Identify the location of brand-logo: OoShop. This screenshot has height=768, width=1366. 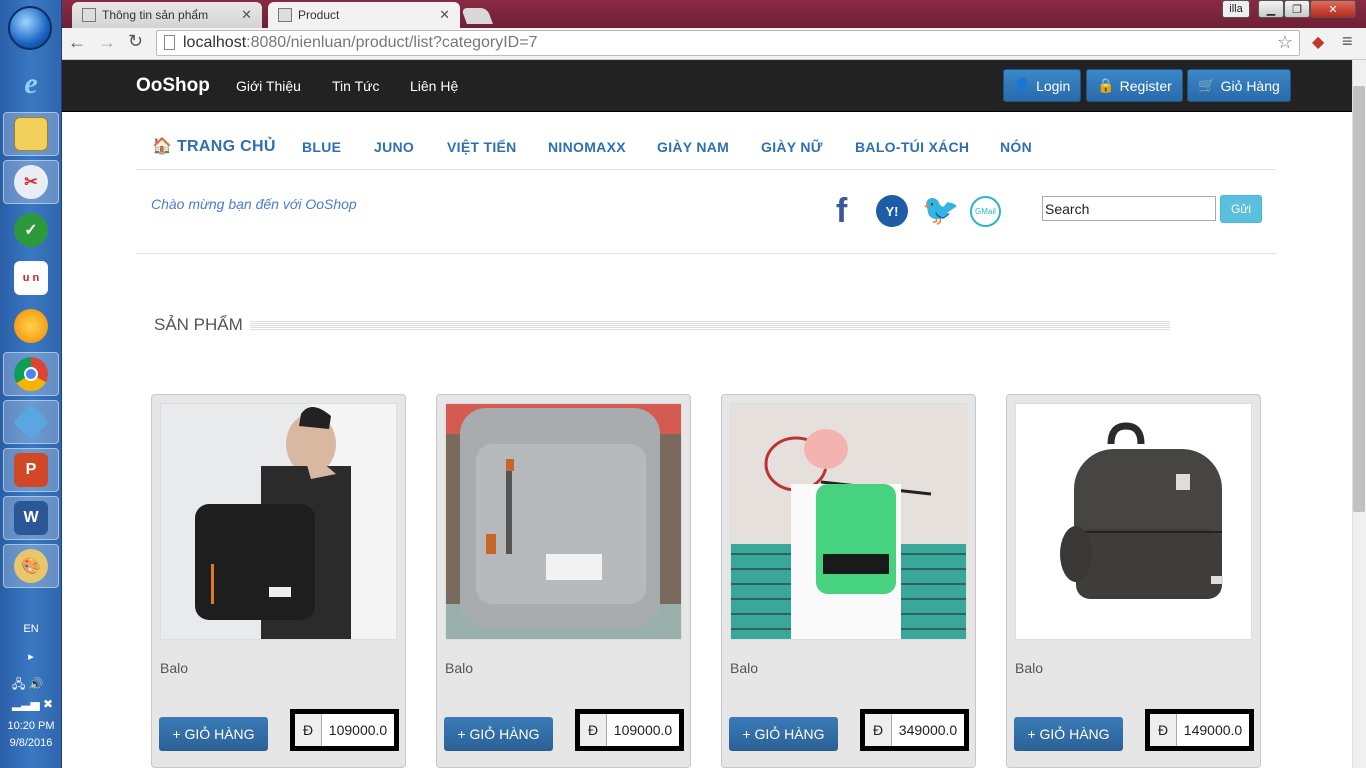
(173, 86).